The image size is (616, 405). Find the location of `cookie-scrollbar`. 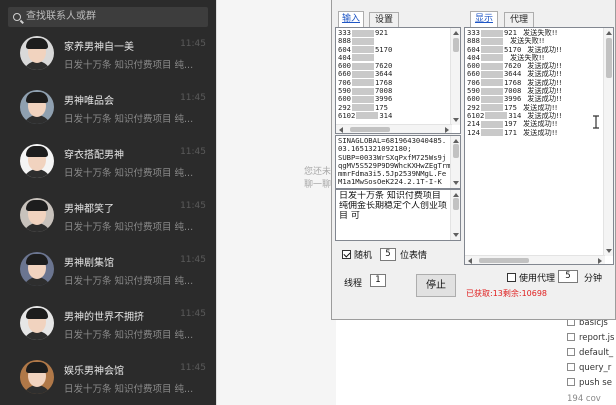

cookie-scrollbar is located at coordinates (455, 162).